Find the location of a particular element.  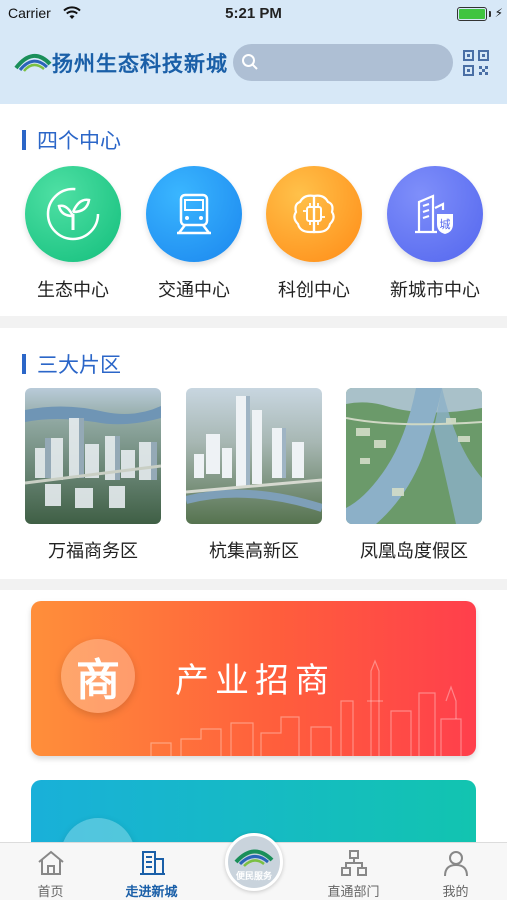

building-icon is located at coordinates (152, 863).